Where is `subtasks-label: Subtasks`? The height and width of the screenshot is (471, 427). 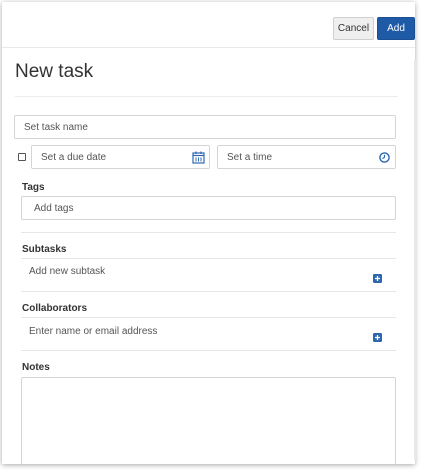
subtasks-label: Subtasks is located at coordinates (44, 249).